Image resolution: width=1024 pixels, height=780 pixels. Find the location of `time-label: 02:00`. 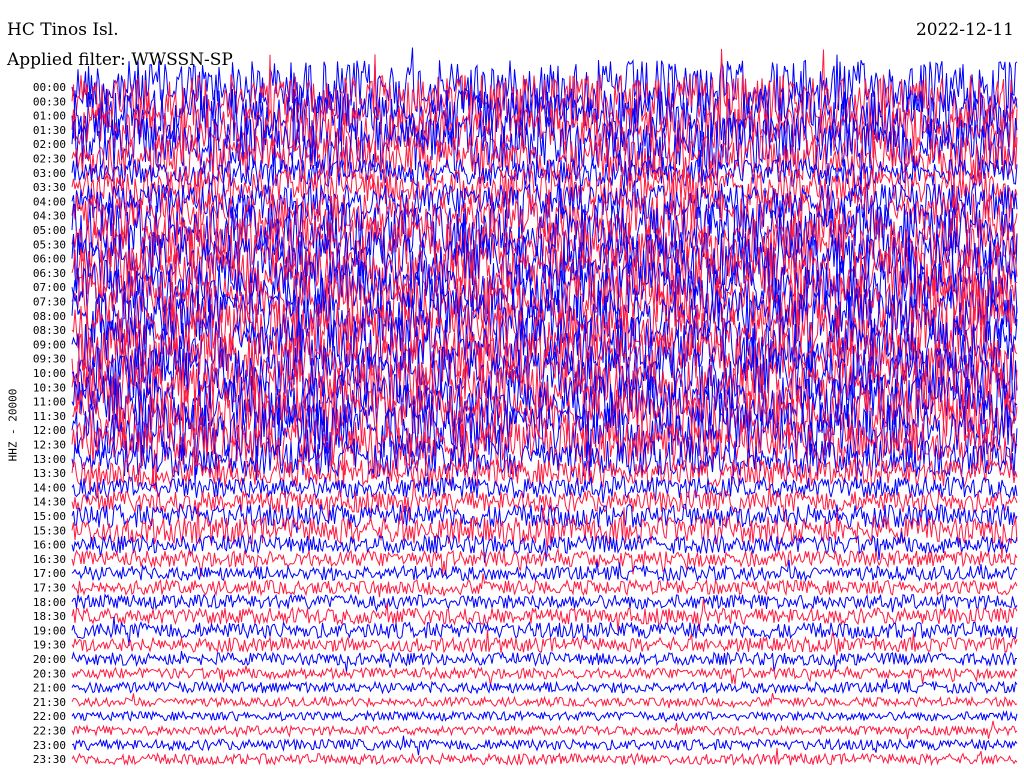

time-label: 02:00 is located at coordinates (49, 144).